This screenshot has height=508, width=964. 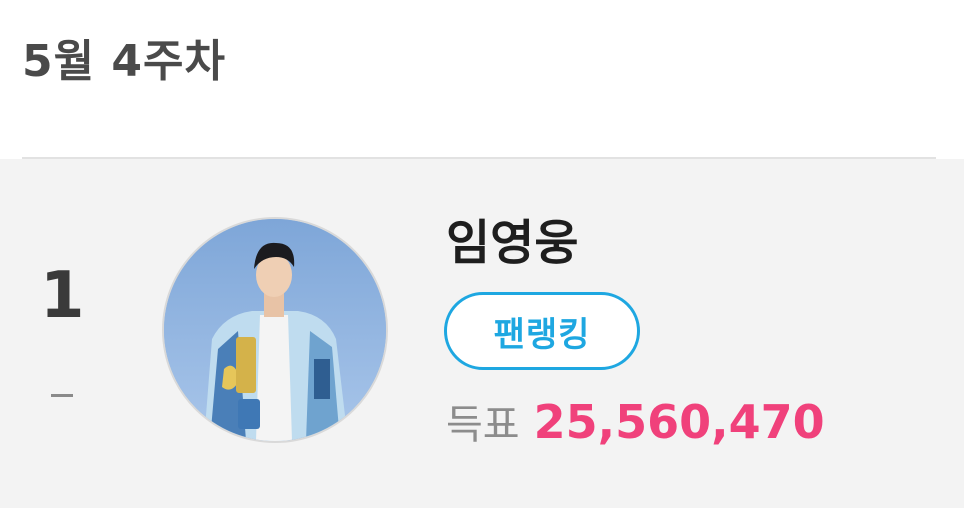 I want to click on votes-count: 25,560,470, so click(x=679, y=422).